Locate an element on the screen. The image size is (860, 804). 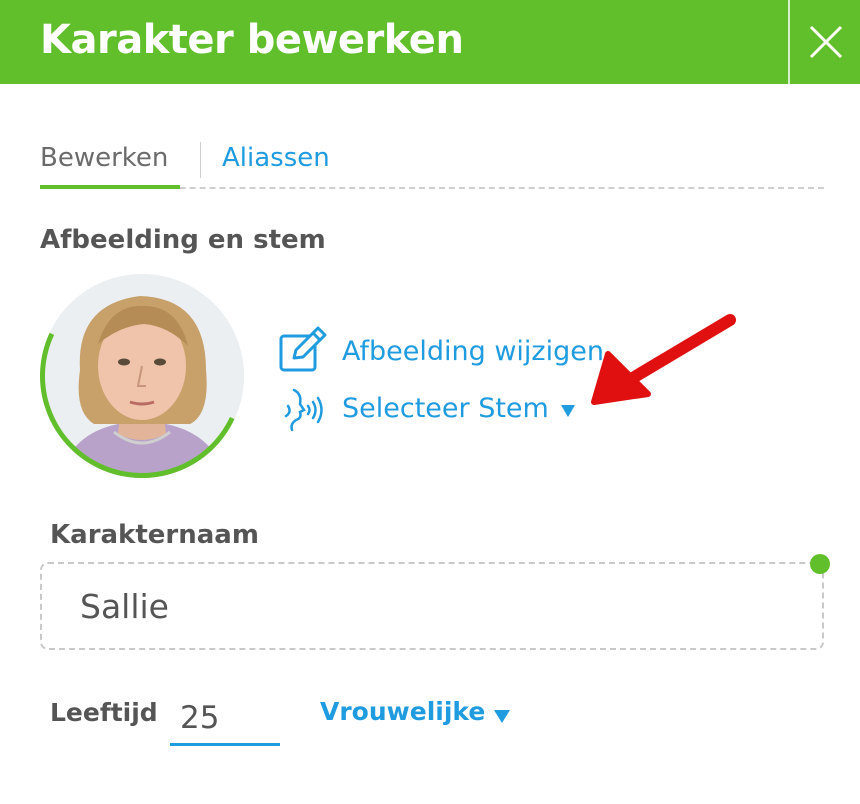
dialog-header: Karakter bewerken is located at coordinates (430, 42).